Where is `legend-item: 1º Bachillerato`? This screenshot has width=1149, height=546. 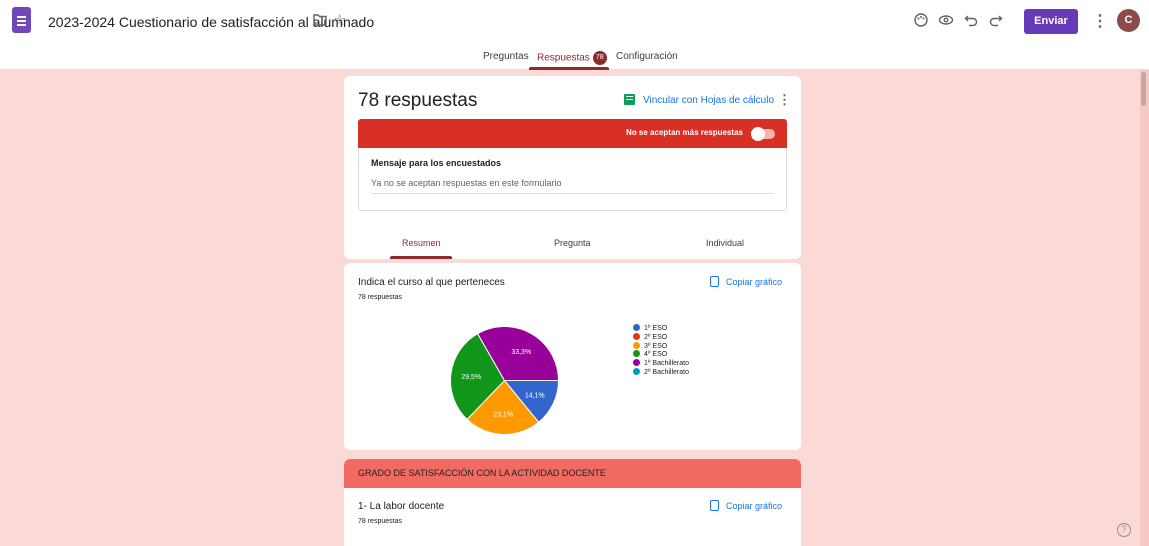 legend-item: 1º Bachillerato is located at coordinates (661, 363).